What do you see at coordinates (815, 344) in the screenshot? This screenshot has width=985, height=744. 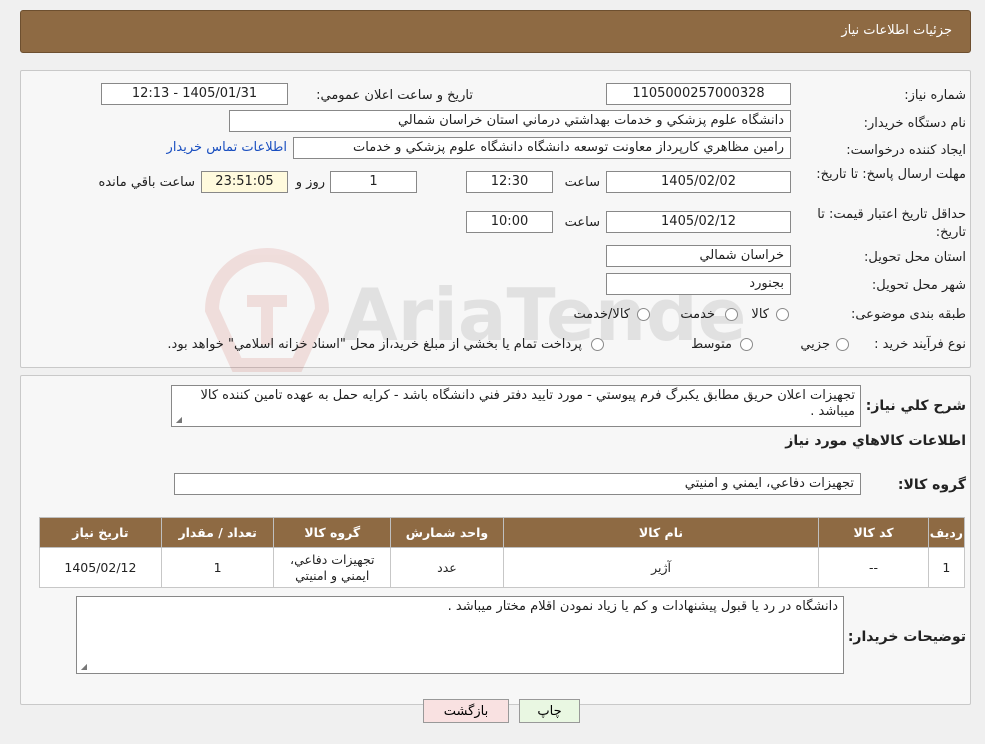 I see `process-option-minor: جزيي` at bounding box center [815, 344].